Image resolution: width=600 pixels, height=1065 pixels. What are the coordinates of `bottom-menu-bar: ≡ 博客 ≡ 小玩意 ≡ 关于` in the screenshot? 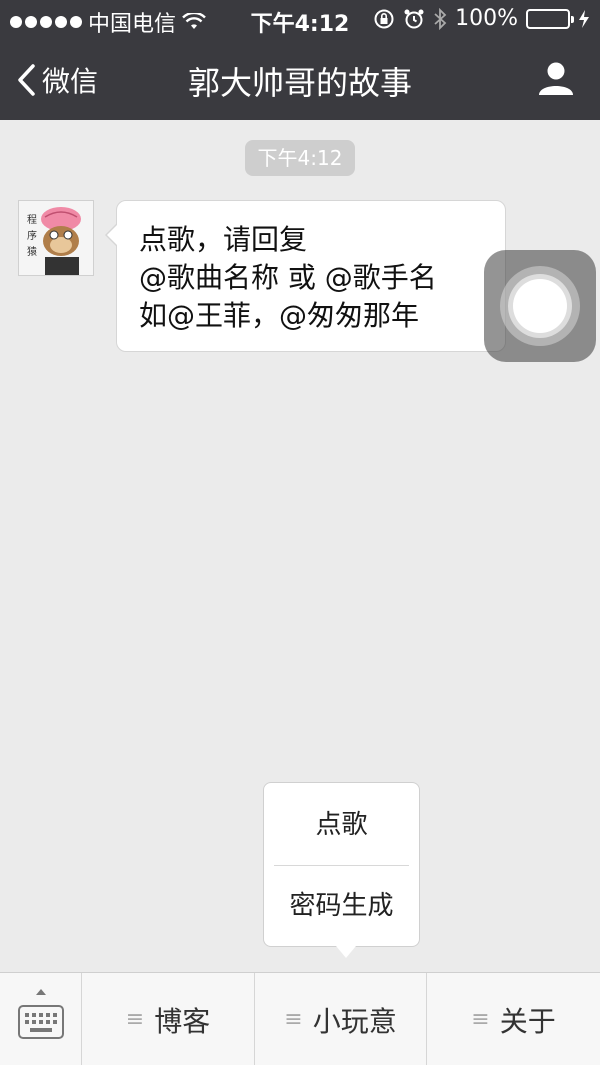 It's located at (300, 1018).